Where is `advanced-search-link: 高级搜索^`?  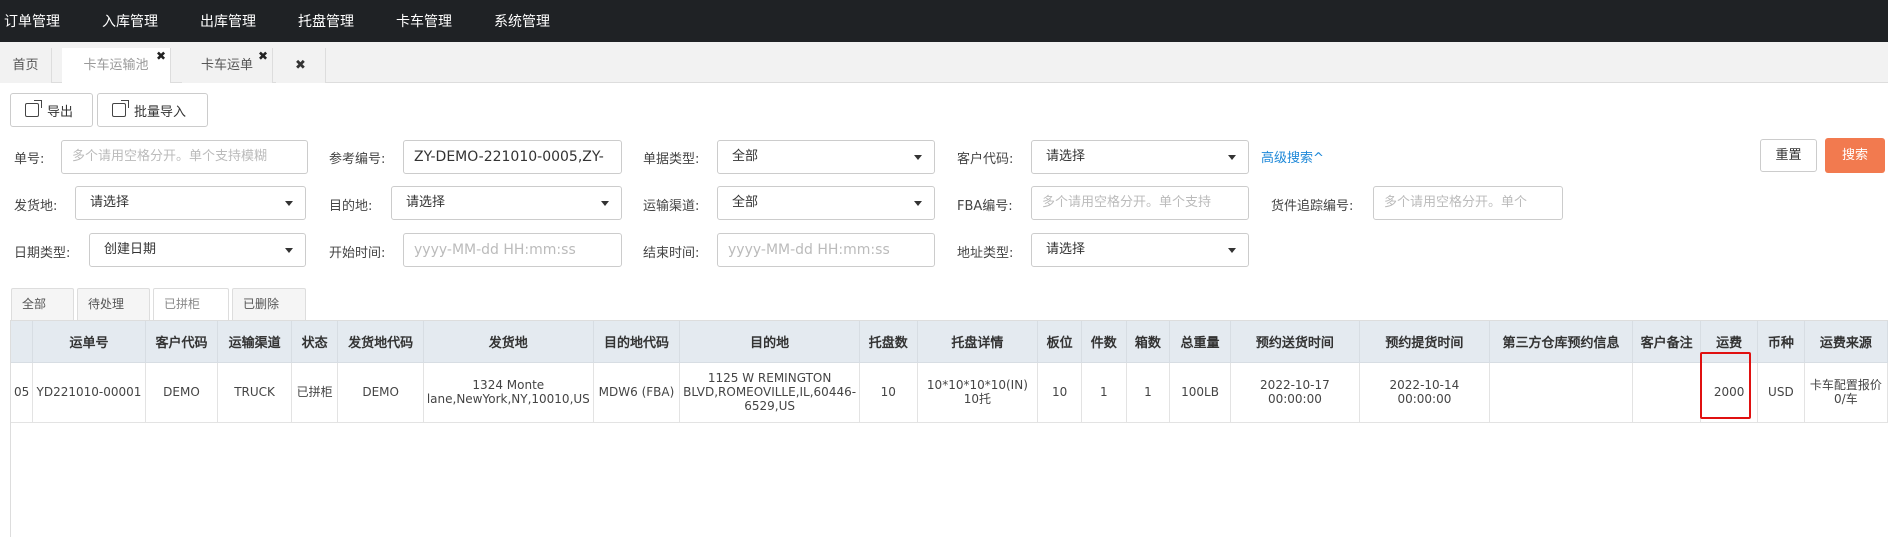 advanced-search-link: 高级搜索^ is located at coordinates (1292, 156).